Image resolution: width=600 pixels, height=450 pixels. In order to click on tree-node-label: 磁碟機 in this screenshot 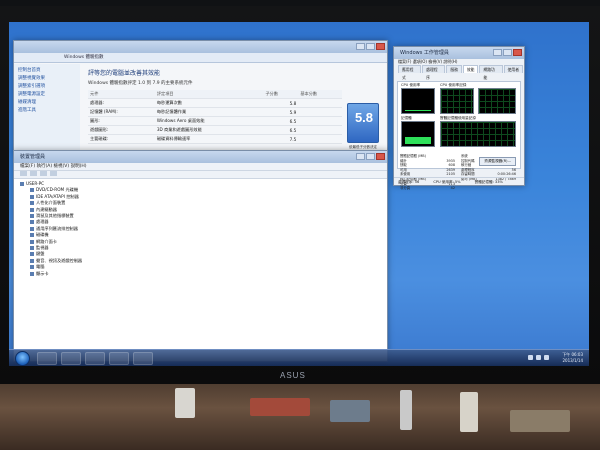, I will do `click(42, 235)`.